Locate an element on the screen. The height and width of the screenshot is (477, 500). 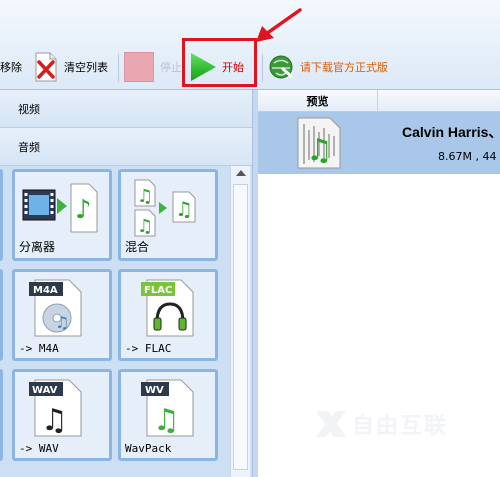
globe-download-icon is located at coordinates (281, 67).